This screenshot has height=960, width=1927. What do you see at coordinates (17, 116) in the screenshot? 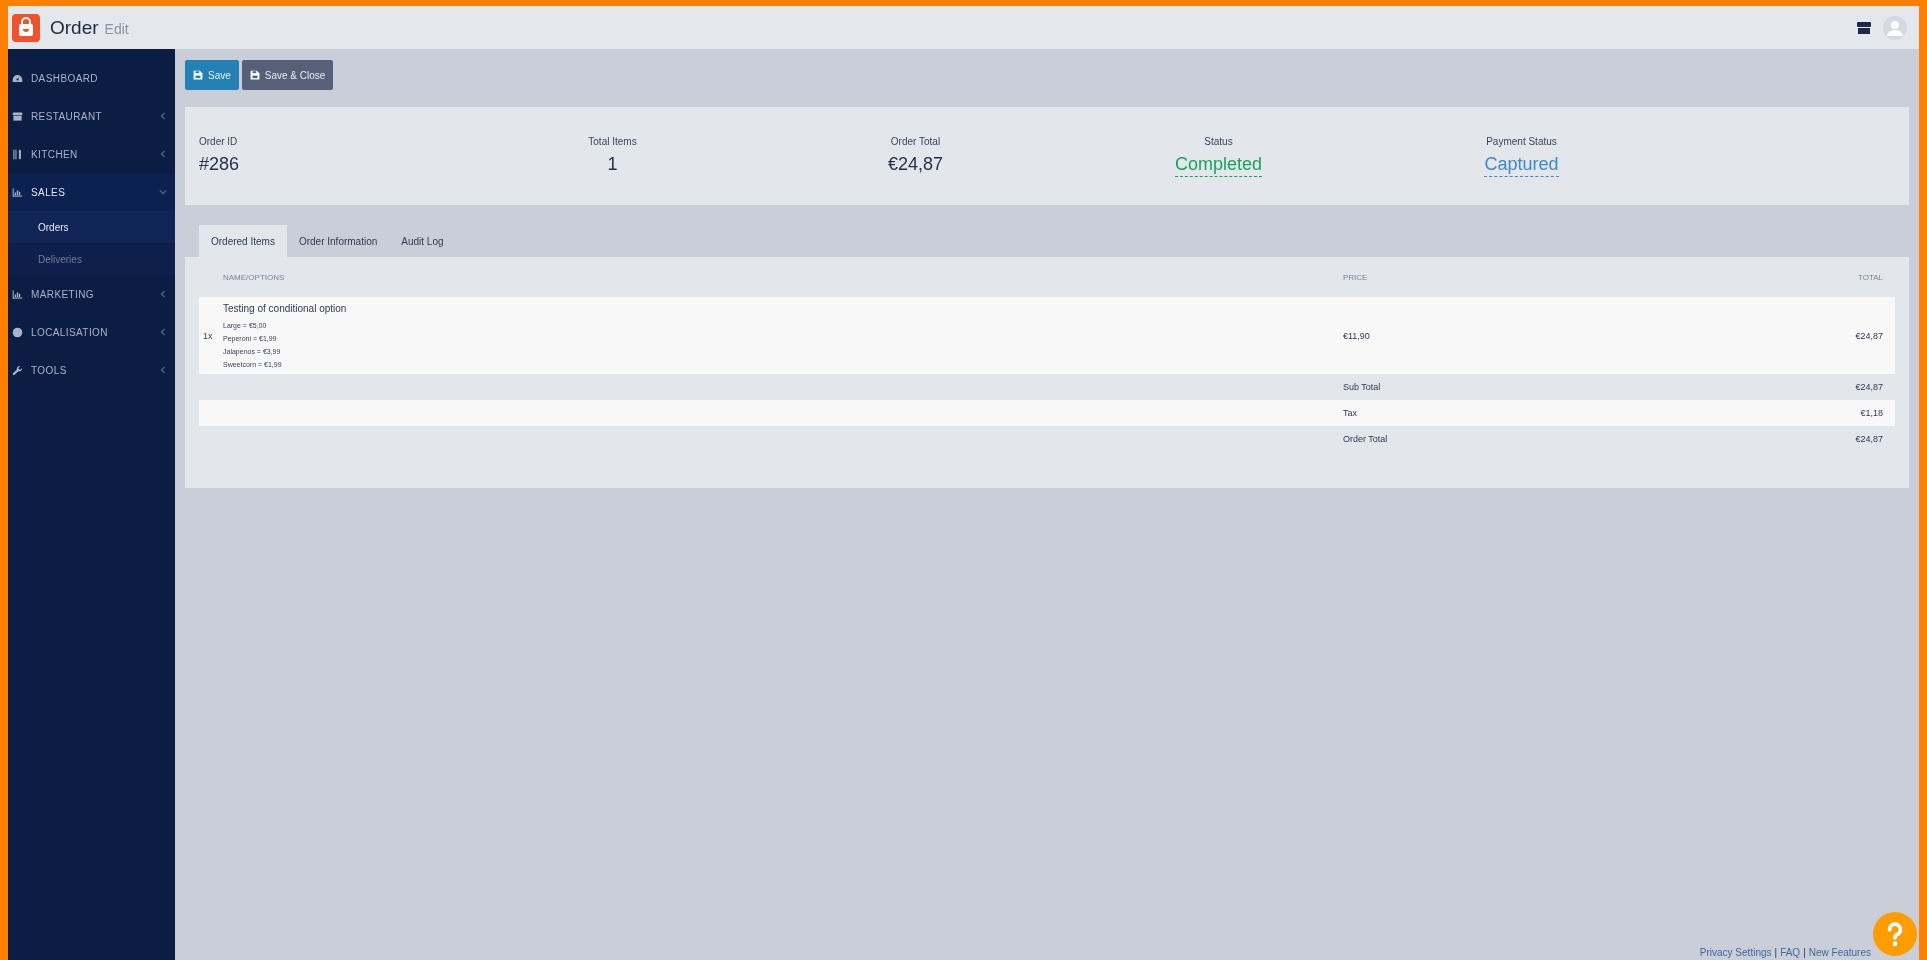
I see `store-icon` at bounding box center [17, 116].